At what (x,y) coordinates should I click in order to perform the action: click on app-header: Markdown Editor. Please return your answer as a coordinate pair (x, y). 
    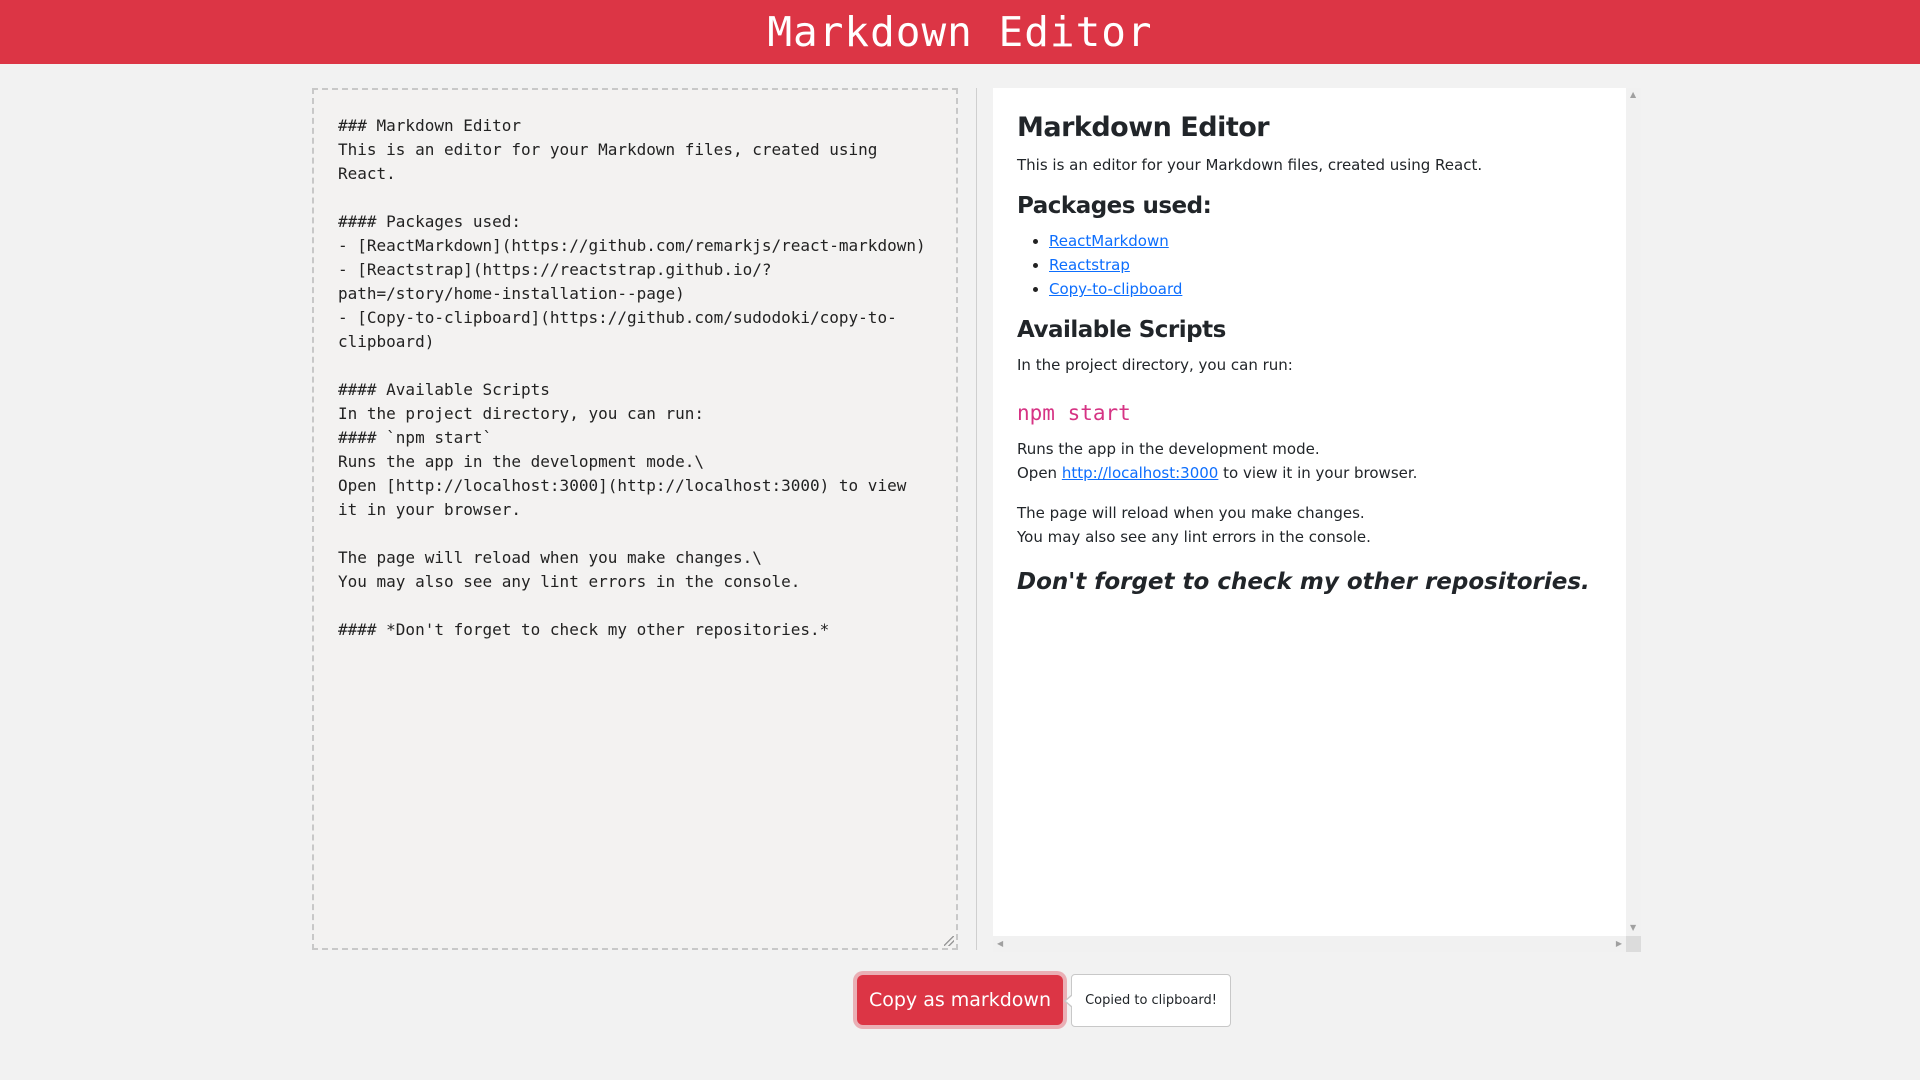
    Looking at the image, I should click on (960, 32).